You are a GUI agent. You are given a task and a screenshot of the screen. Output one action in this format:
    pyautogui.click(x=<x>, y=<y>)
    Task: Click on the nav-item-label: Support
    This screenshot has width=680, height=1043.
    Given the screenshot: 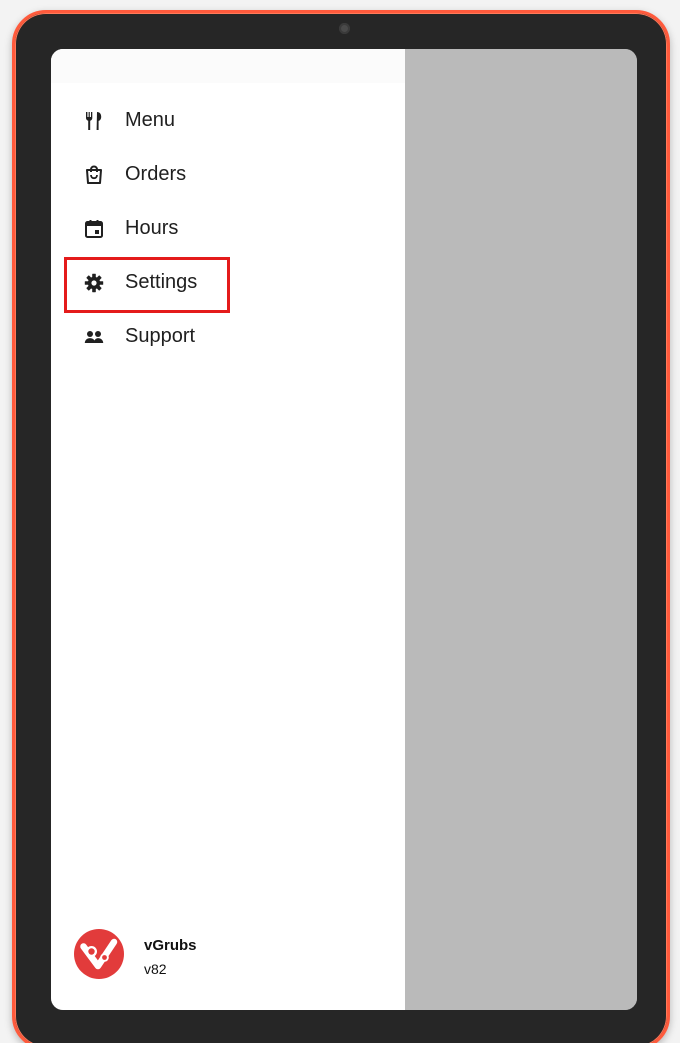 What is the action you would take?
    pyautogui.click(x=160, y=336)
    